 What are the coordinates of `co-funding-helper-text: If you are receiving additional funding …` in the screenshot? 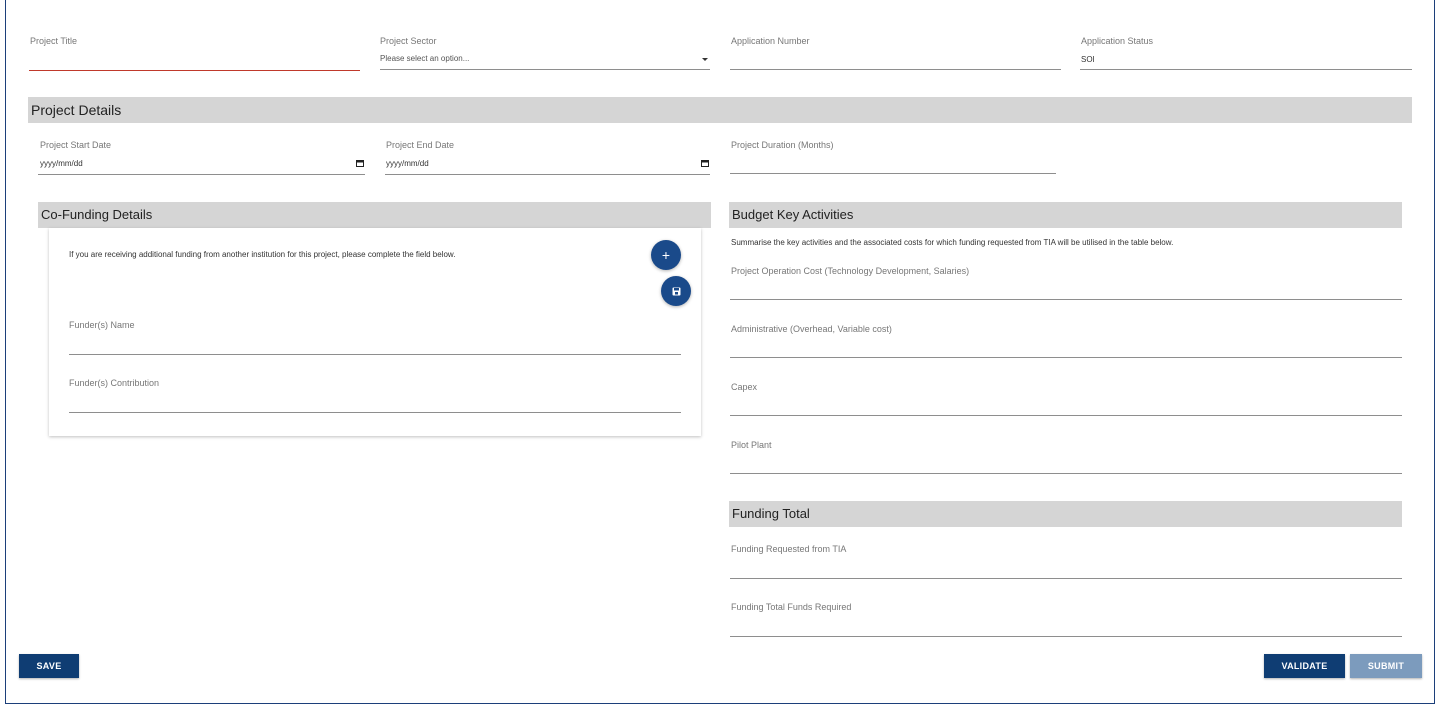 It's located at (262, 254).